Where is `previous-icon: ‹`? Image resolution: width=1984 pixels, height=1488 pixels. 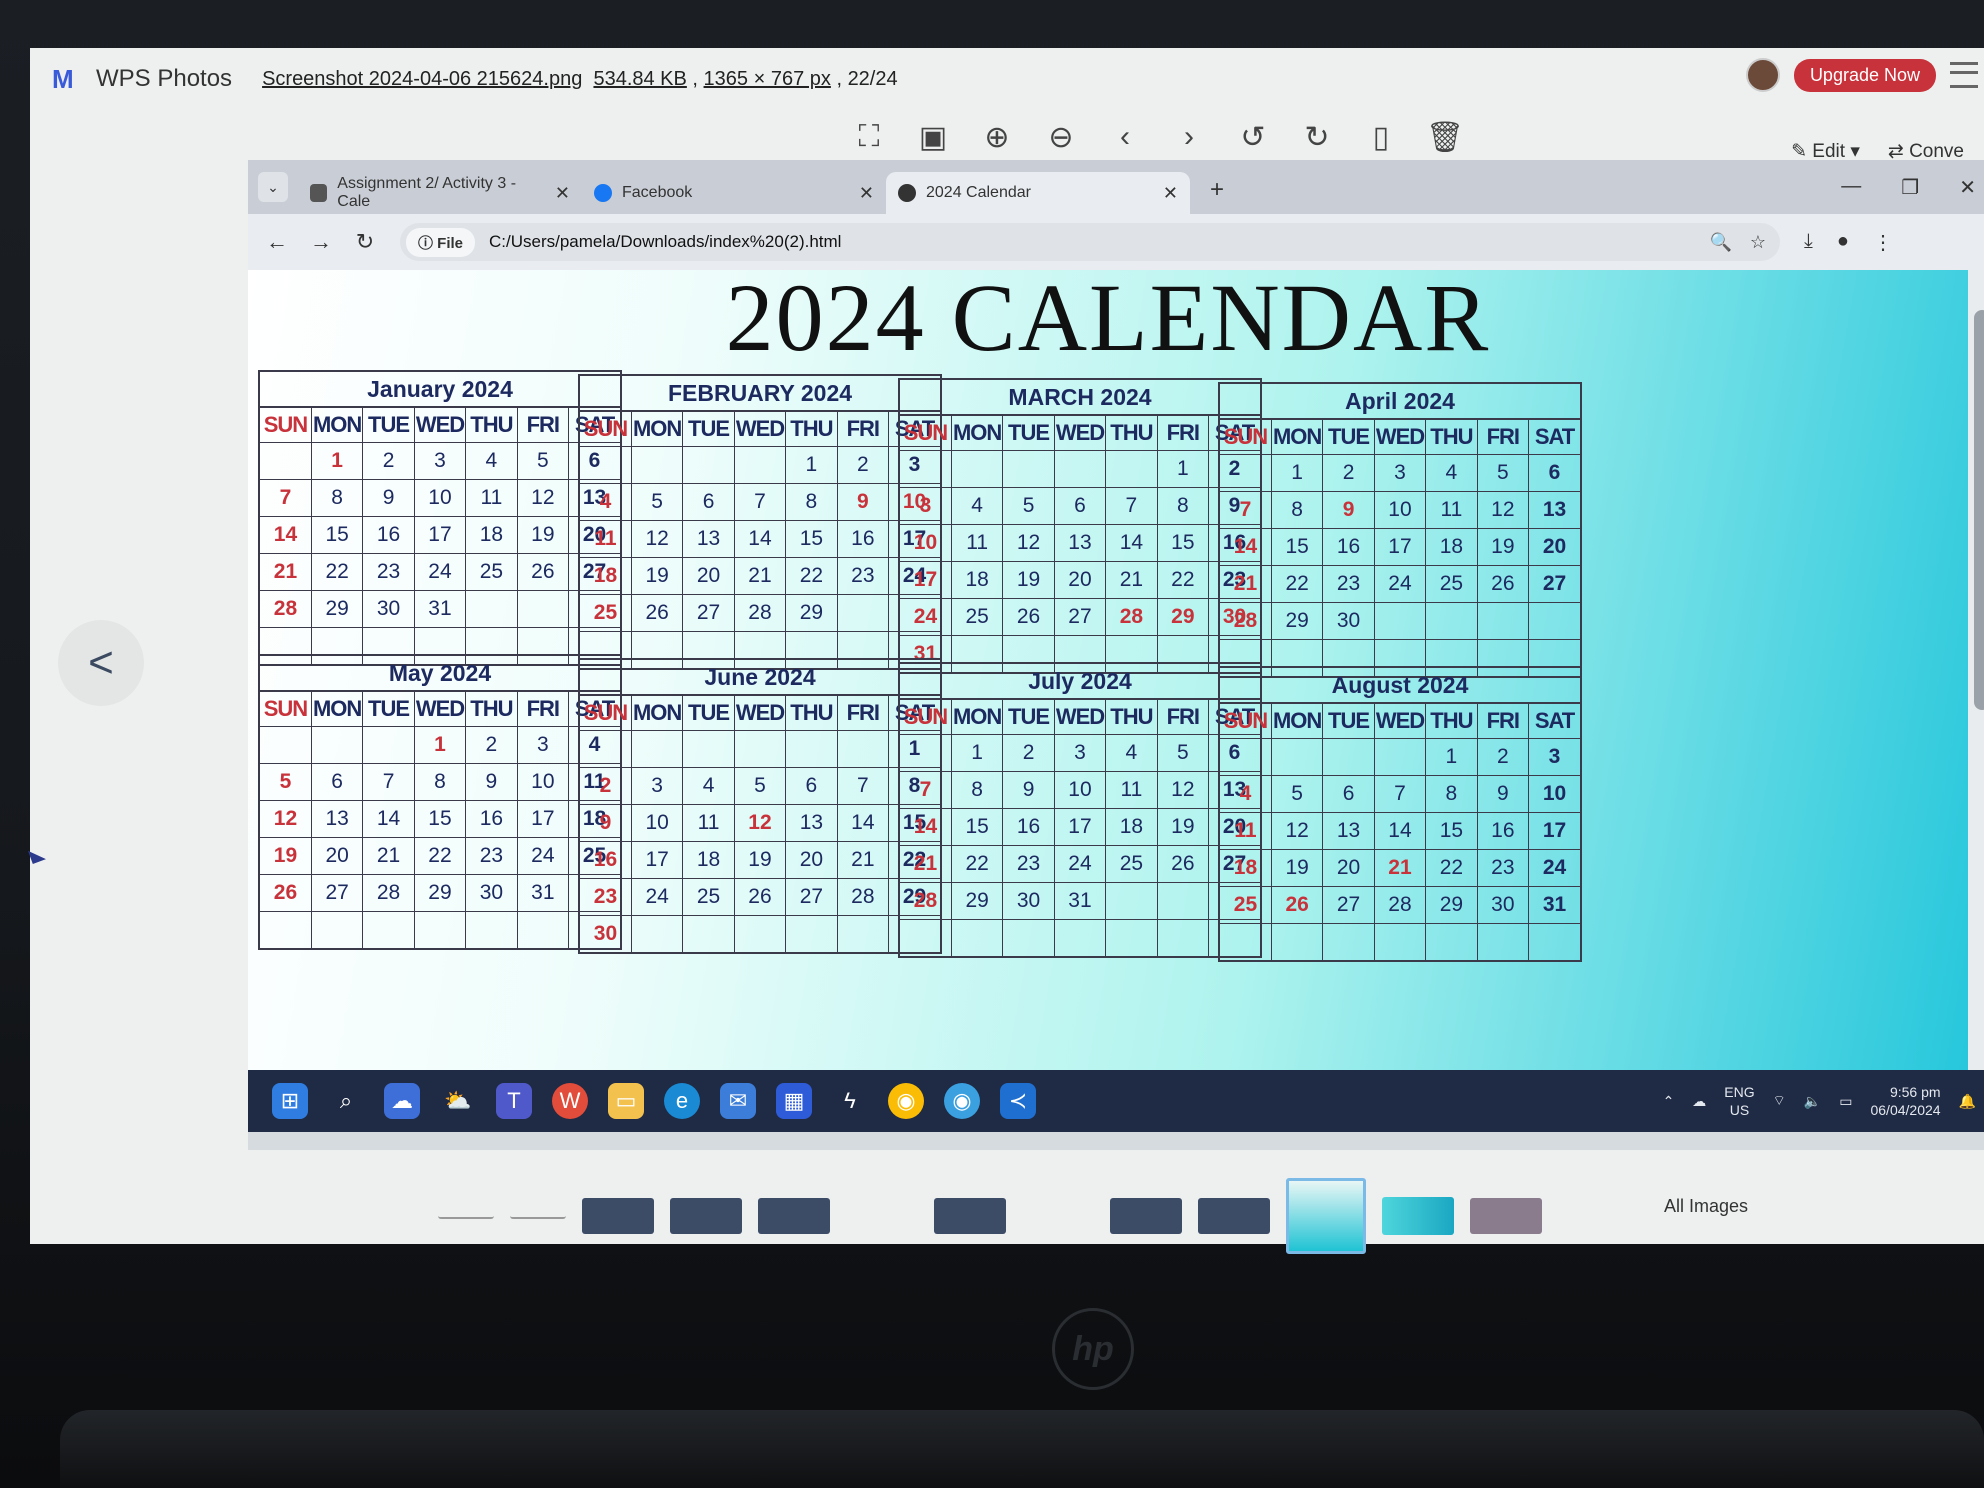
previous-icon: ‹ is located at coordinates (1125, 137).